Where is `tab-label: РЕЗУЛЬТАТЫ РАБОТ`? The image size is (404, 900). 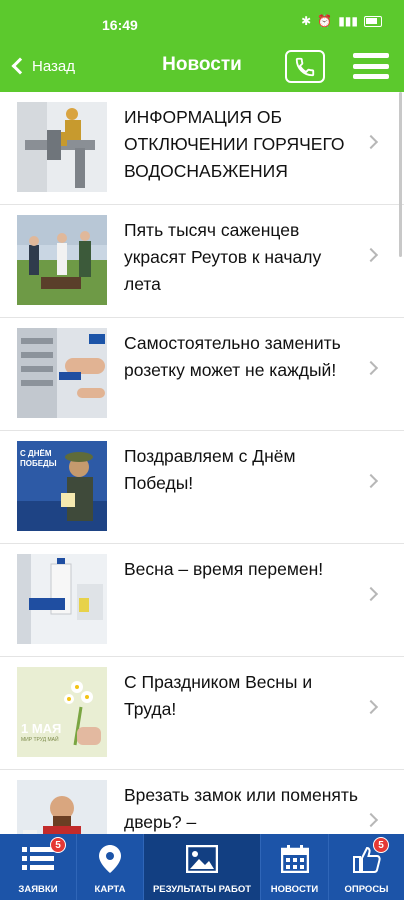
tab-label: РЕЗУЛЬТАТЫ РАБОТ is located at coordinates (202, 889).